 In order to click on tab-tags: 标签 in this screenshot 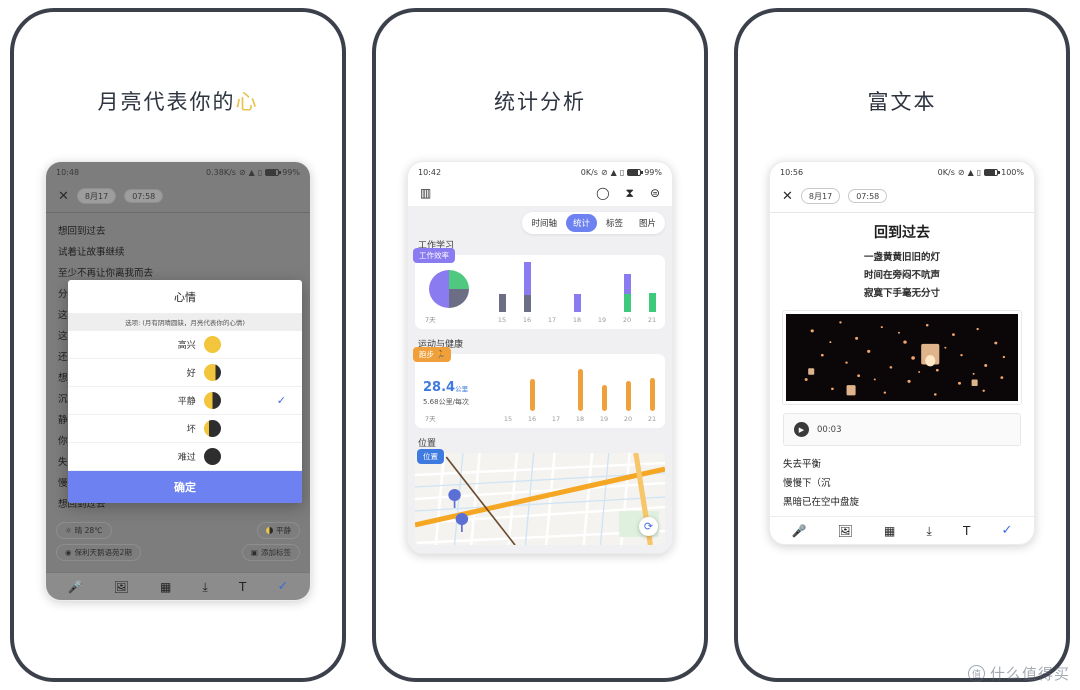, I will do `click(614, 223)`.